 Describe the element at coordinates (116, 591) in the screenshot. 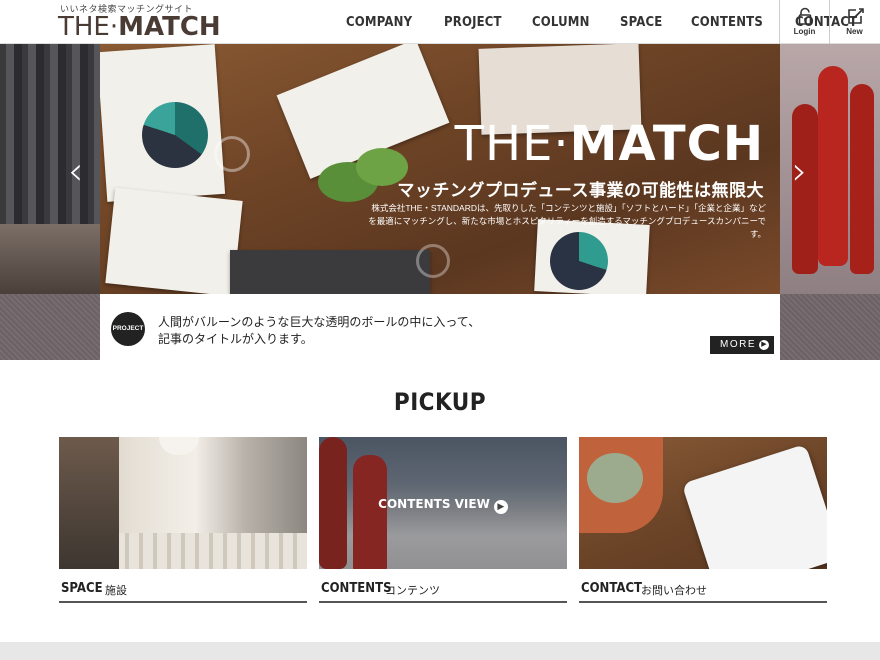

I see `card-title-jp: 施設` at that location.